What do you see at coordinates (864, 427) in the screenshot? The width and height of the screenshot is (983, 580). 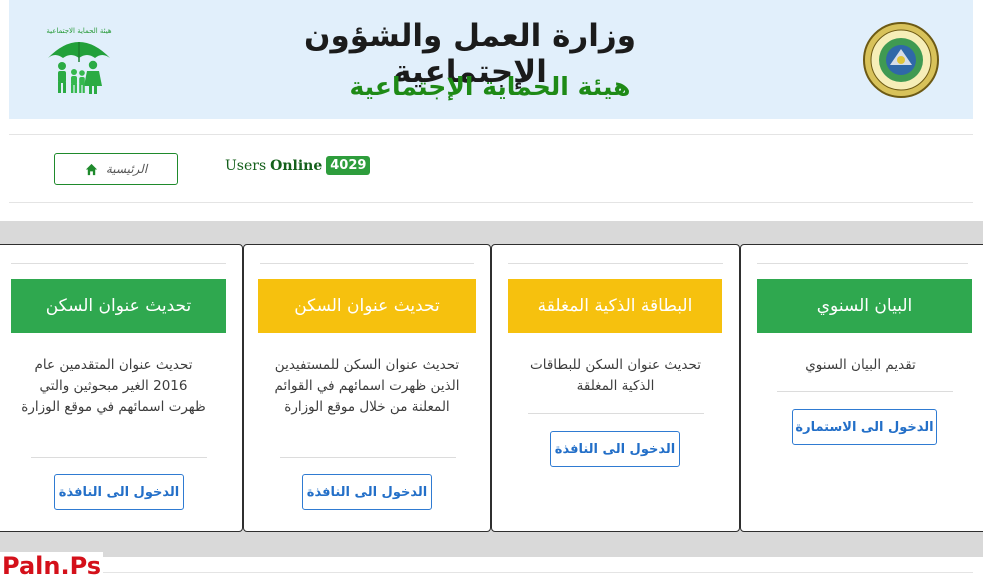 I see `enter-form-button: الدخول الى الاستمارة` at bounding box center [864, 427].